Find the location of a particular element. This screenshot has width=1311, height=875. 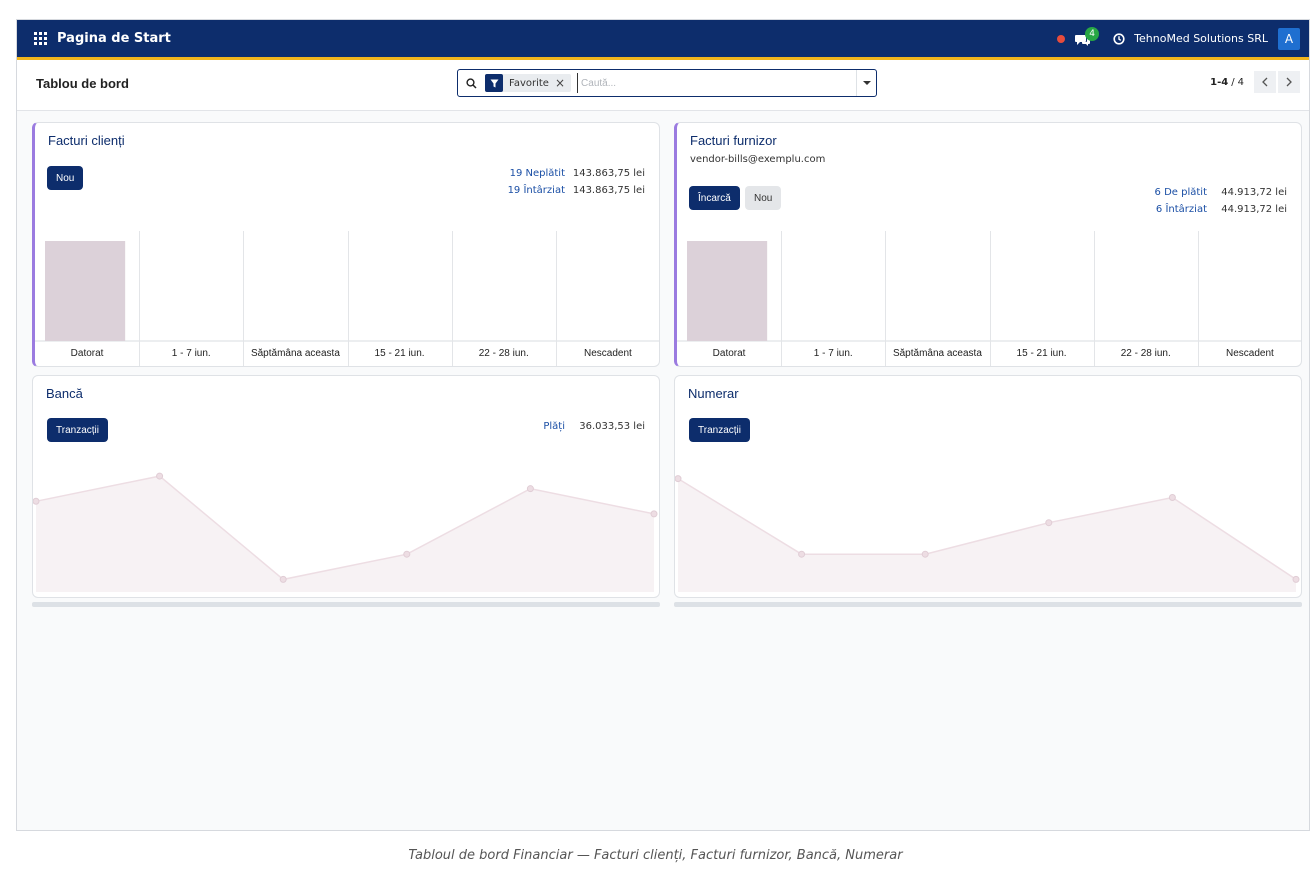

filter-icon is located at coordinates (494, 83).